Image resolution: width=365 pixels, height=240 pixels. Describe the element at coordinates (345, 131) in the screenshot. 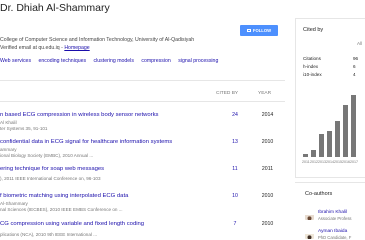

I see `chart-bar-2016` at that location.